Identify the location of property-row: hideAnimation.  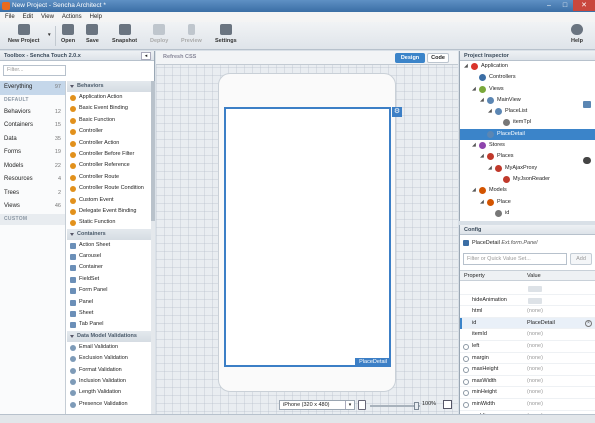
(527, 301).